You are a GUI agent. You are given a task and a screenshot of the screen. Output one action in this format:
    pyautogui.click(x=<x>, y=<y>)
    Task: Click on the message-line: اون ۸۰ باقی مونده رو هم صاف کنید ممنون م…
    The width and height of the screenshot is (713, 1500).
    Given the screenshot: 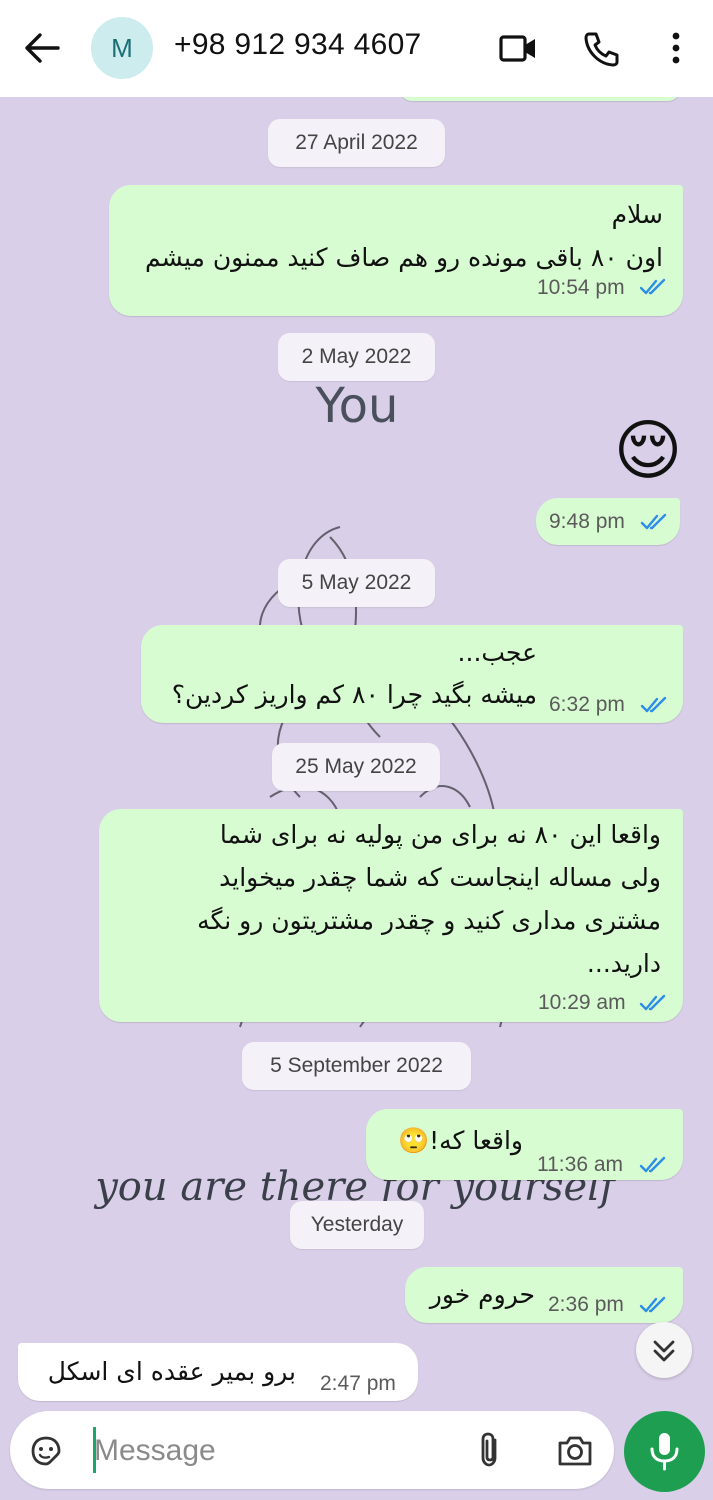 What is the action you would take?
    pyautogui.click(x=404, y=257)
    